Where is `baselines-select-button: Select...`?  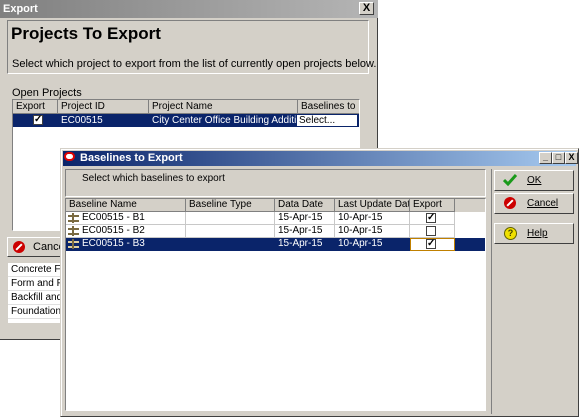 baselines-select-button: Select... is located at coordinates (327, 120).